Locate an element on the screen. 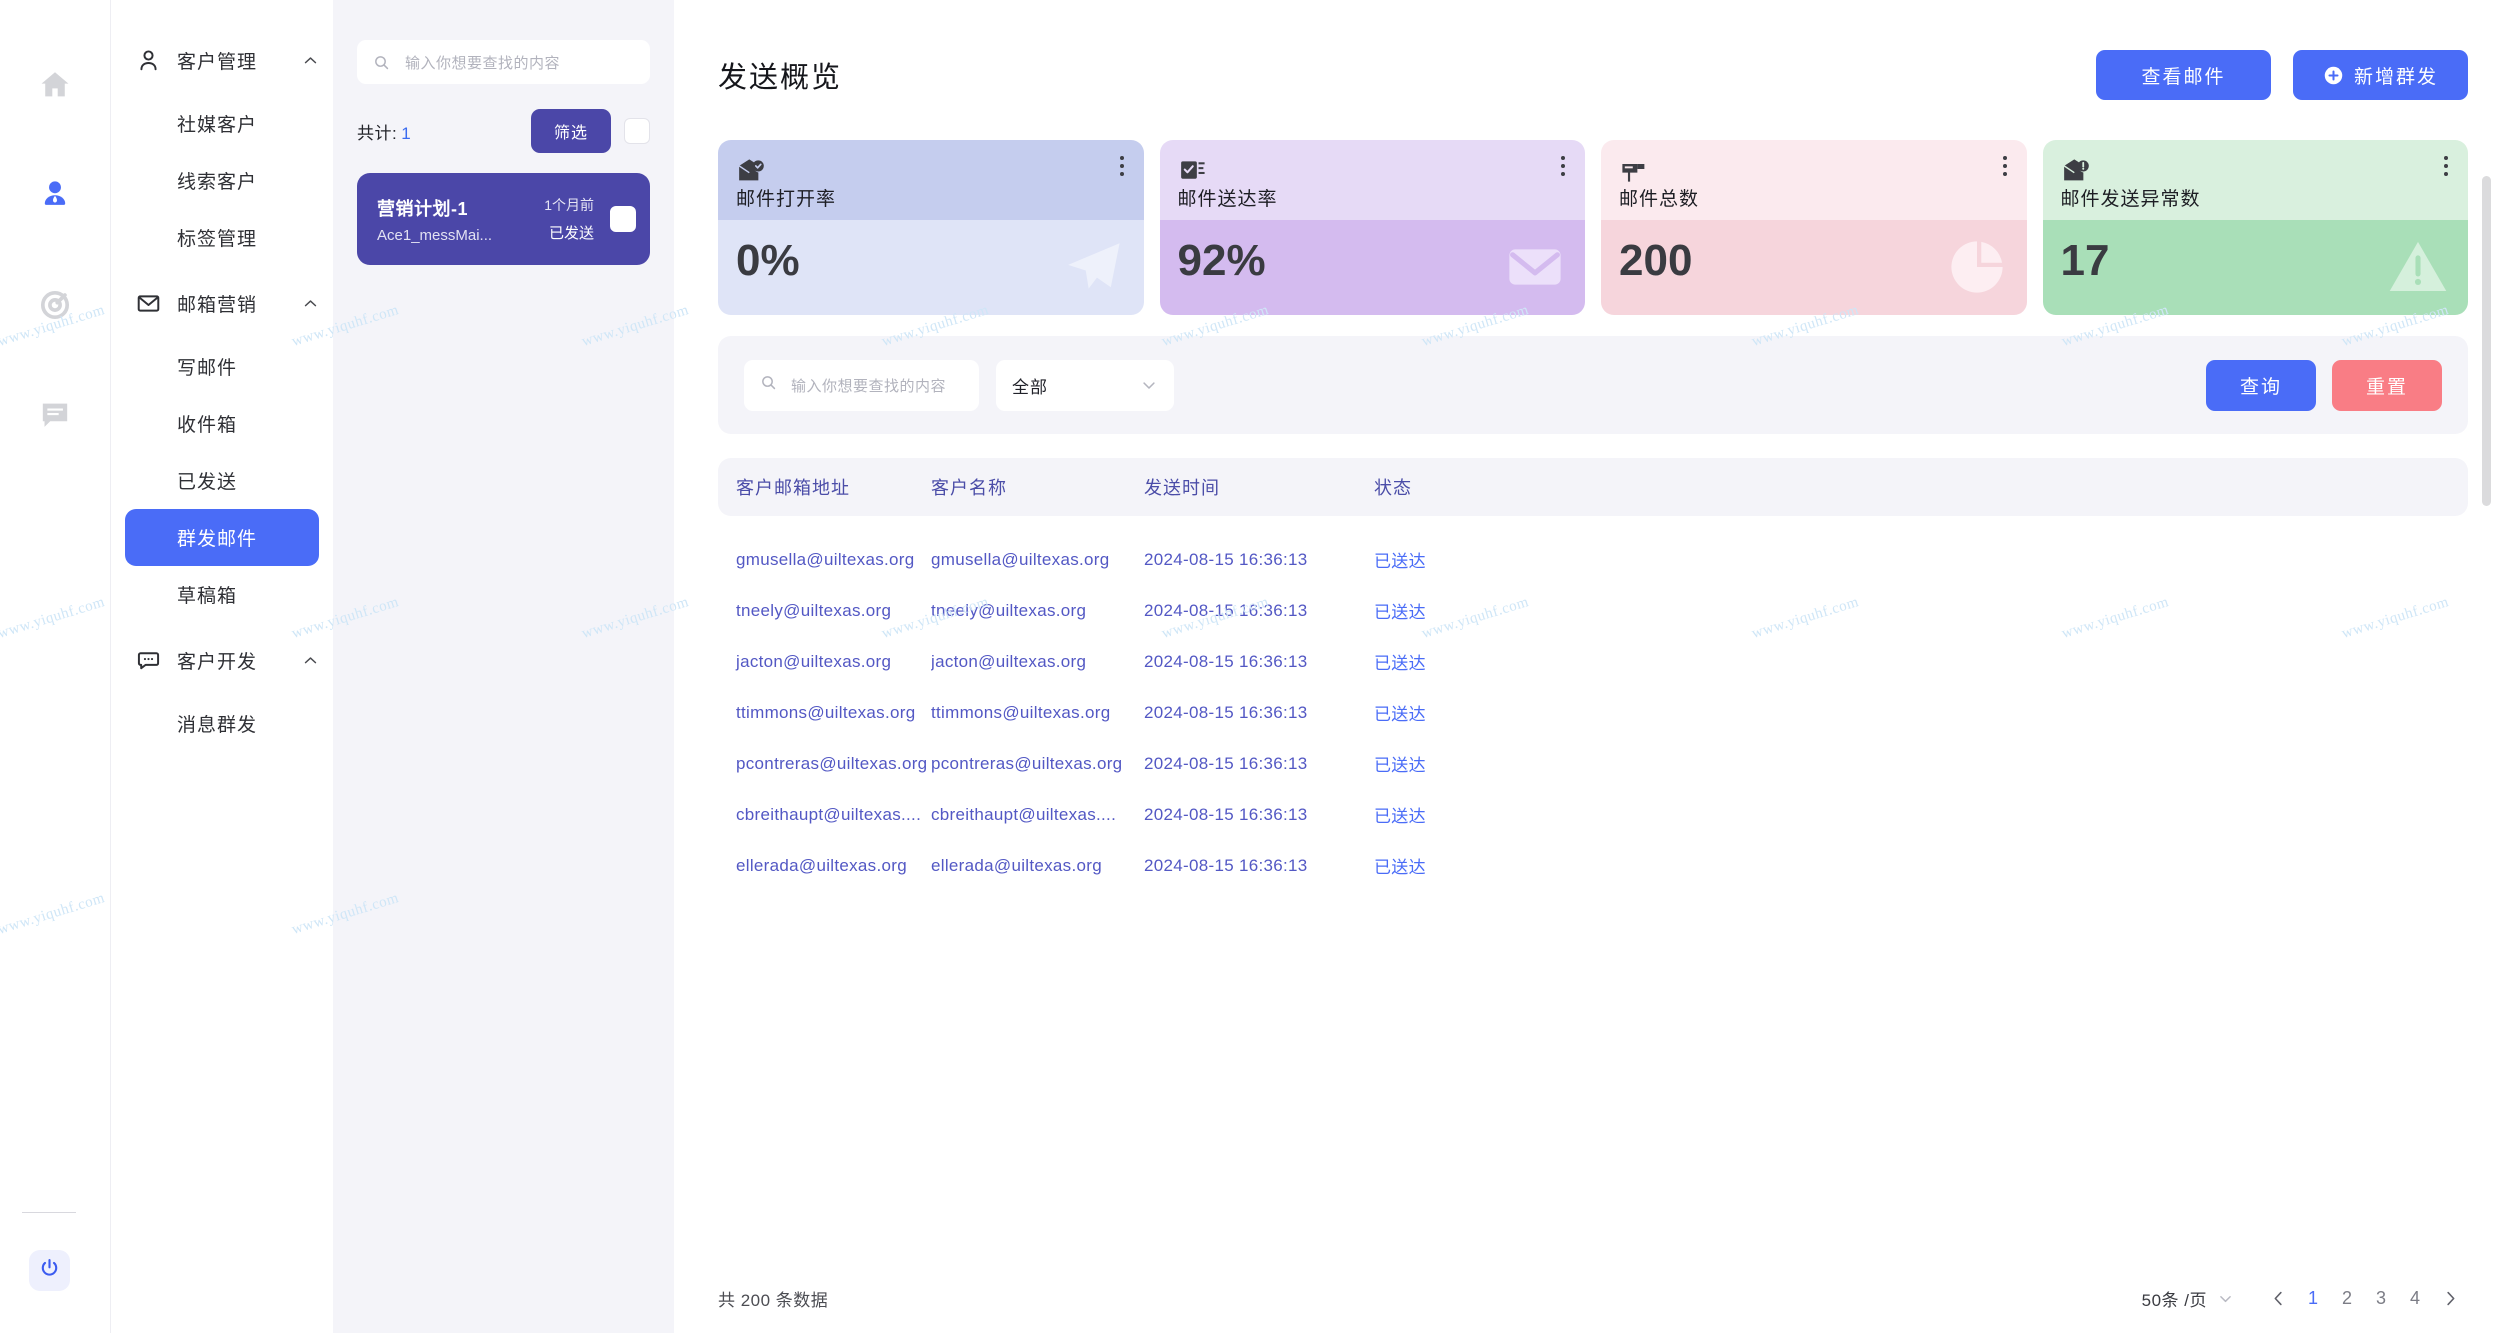  plus-circle-icon is located at coordinates (2333, 75).